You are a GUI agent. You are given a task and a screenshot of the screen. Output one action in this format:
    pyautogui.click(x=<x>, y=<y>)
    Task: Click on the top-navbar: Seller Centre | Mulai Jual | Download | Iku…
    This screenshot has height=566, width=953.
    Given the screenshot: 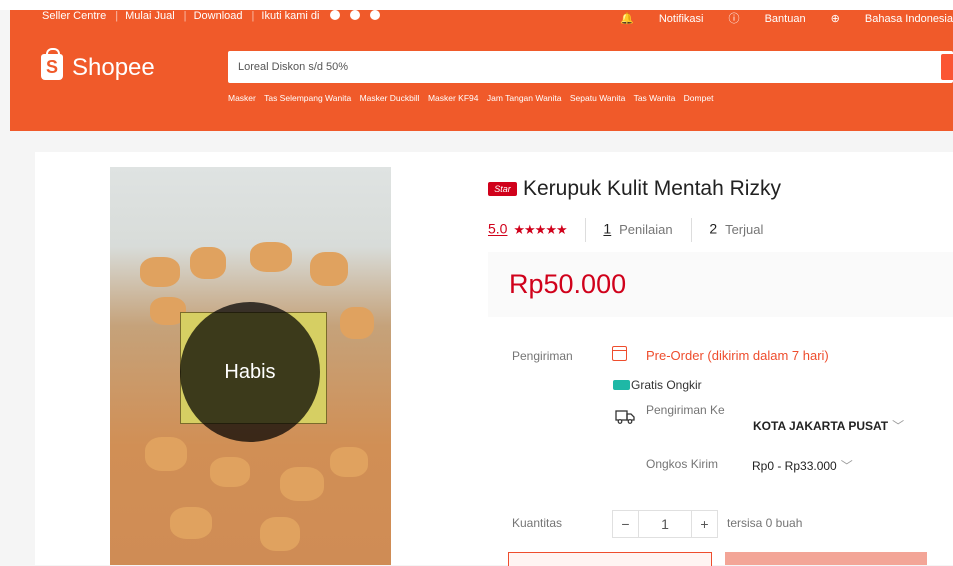 What is the action you would take?
    pyautogui.click(x=497, y=17)
    